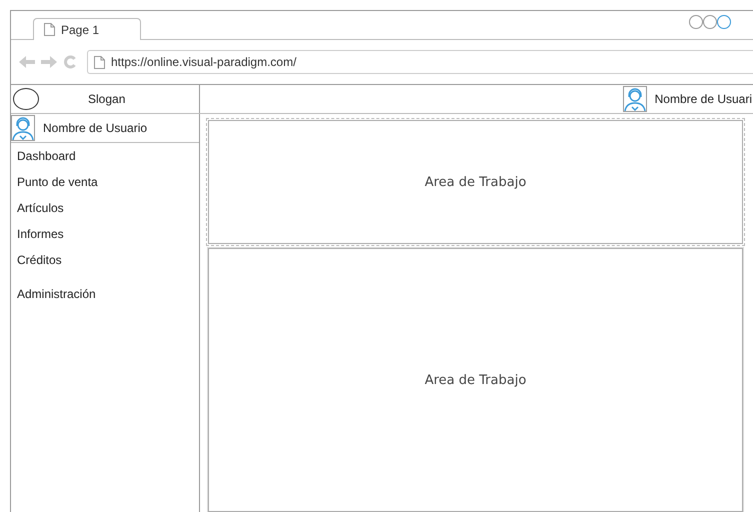 The width and height of the screenshot is (753, 512). Describe the element at coordinates (26, 99) in the screenshot. I see `logo-circle` at that location.